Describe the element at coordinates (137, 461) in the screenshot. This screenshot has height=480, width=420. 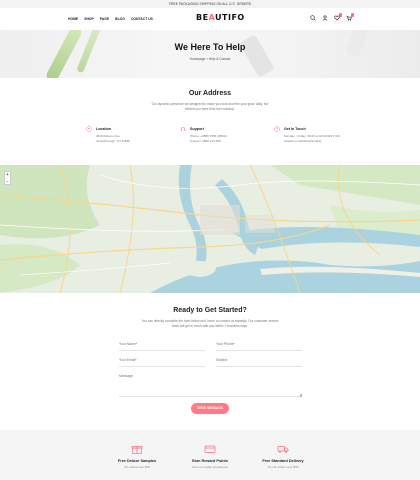
I see `feature-title: Free Deluxe Samples` at that location.